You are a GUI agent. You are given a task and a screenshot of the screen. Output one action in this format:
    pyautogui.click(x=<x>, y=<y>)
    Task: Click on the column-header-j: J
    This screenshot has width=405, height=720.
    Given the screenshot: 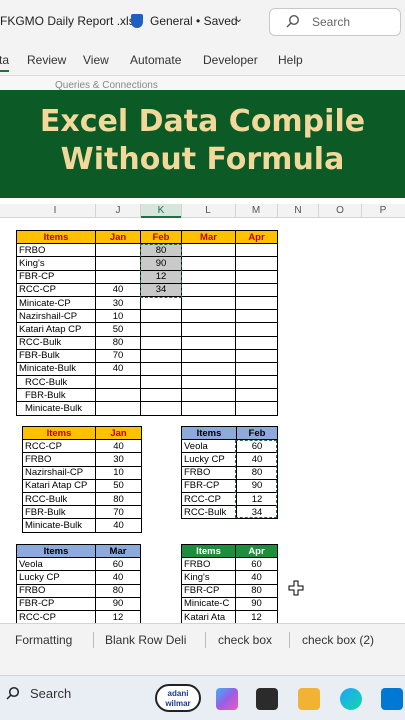 What is the action you would take?
    pyautogui.click(x=118, y=210)
    